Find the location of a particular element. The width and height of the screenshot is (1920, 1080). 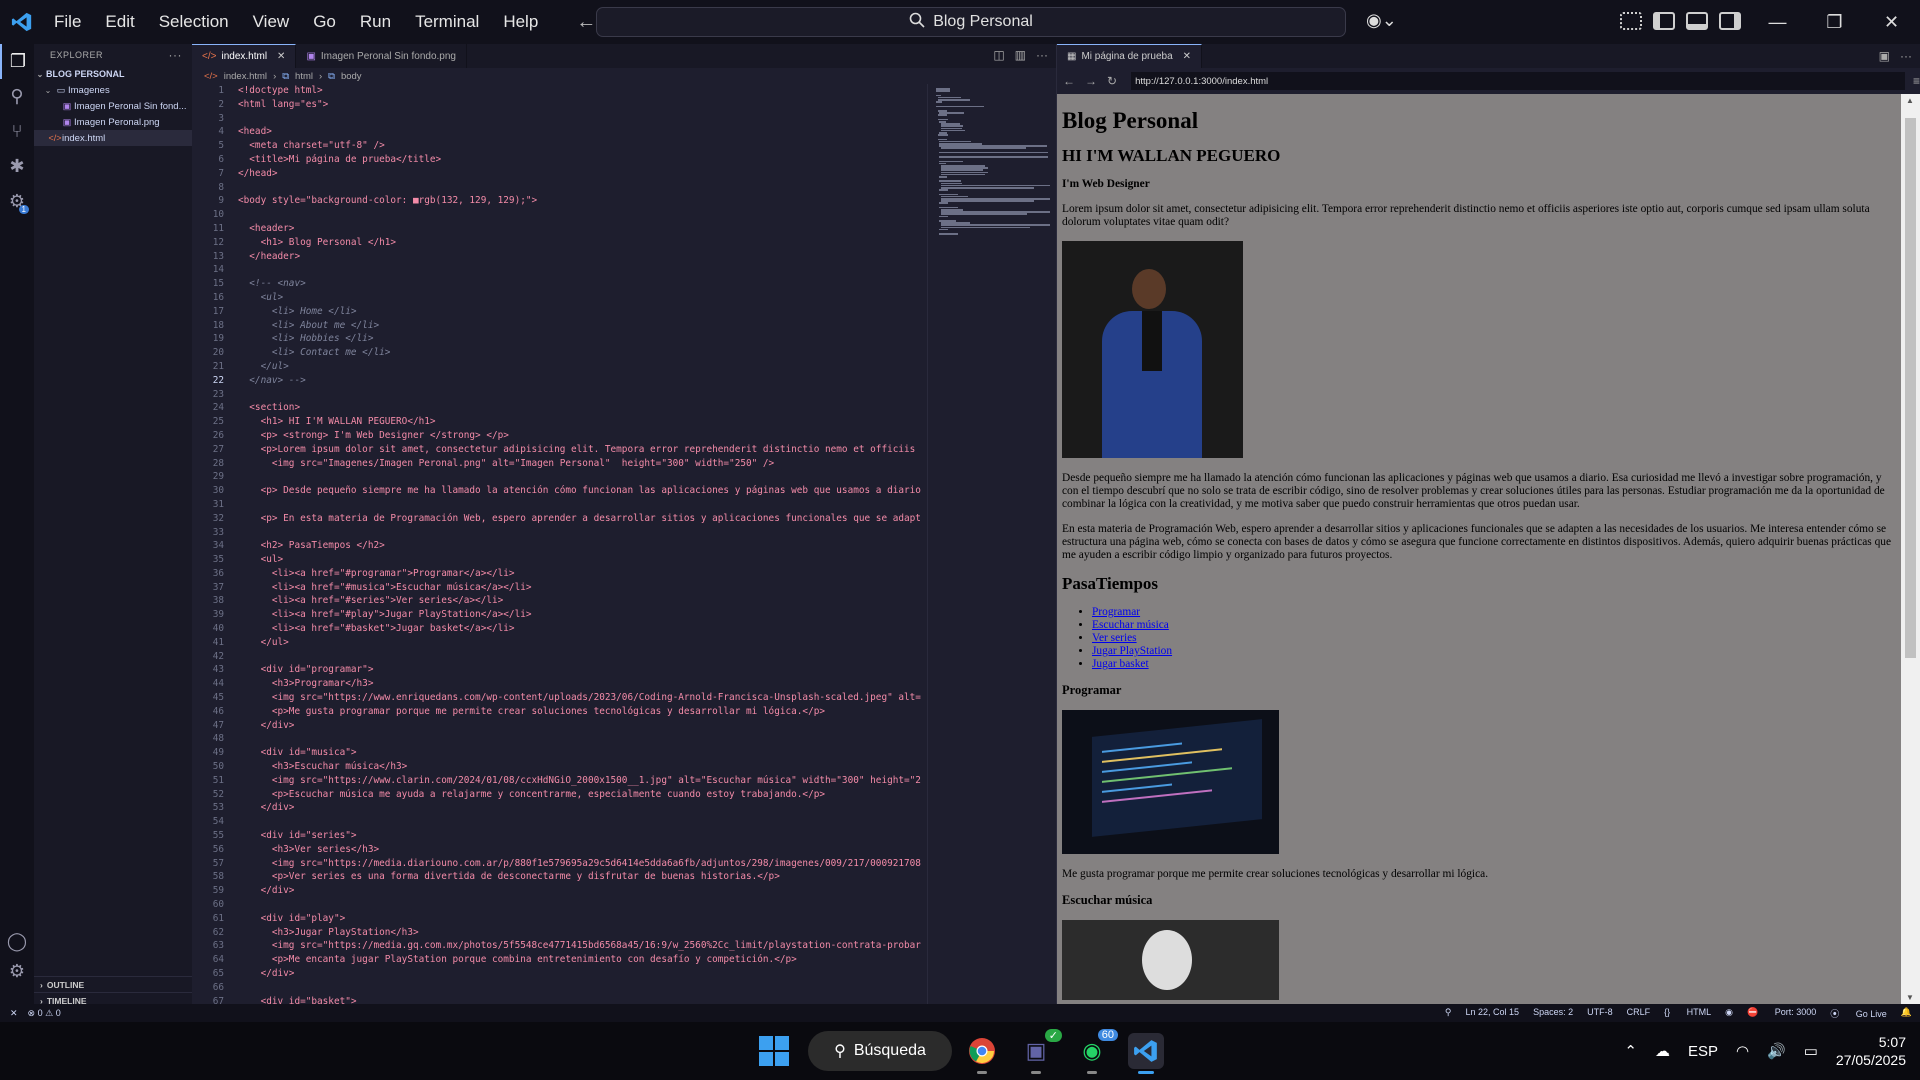

link-basket: Jugar basket is located at coordinates (1120, 664).